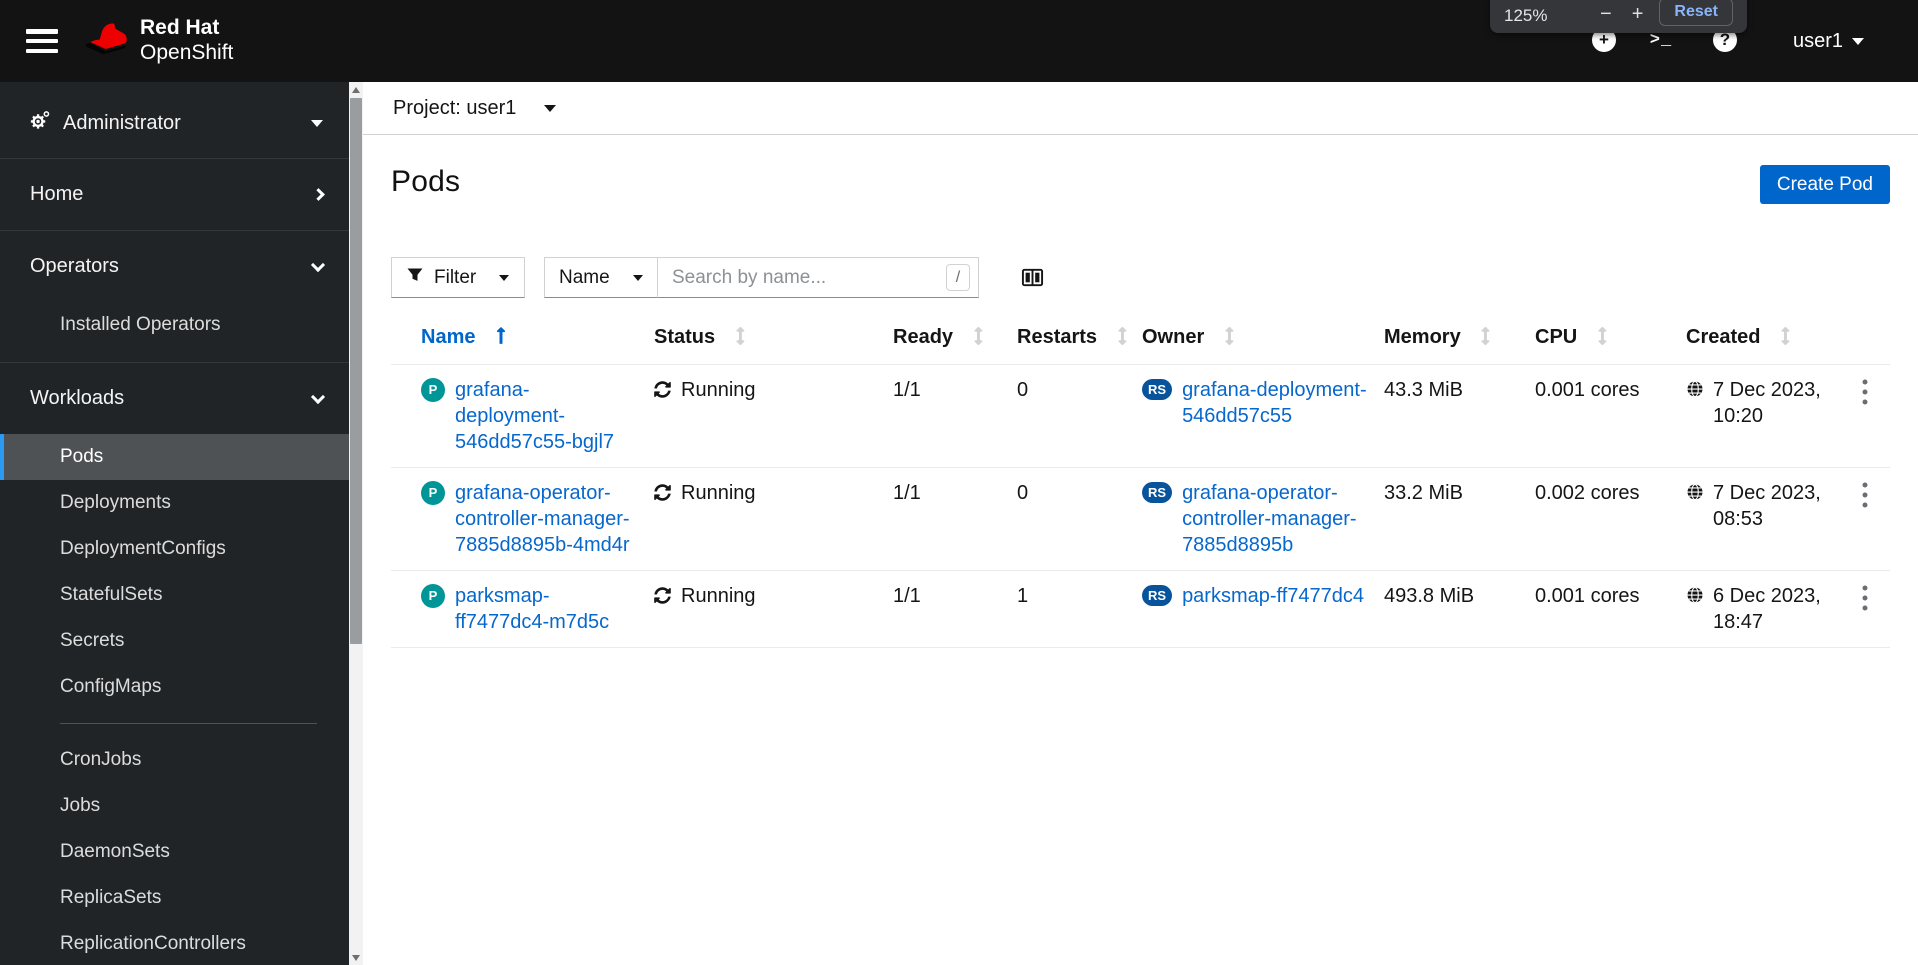  I want to click on search-input, so click(818, 277).